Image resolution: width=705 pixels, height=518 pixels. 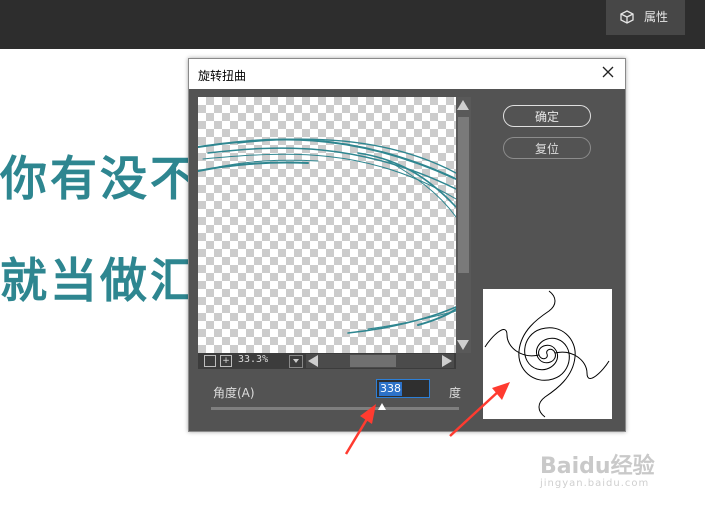 What do you see at coordinates (547, 116) in the screenshot?
I see `ok-button: 确定` at bounding box center [547, 116].